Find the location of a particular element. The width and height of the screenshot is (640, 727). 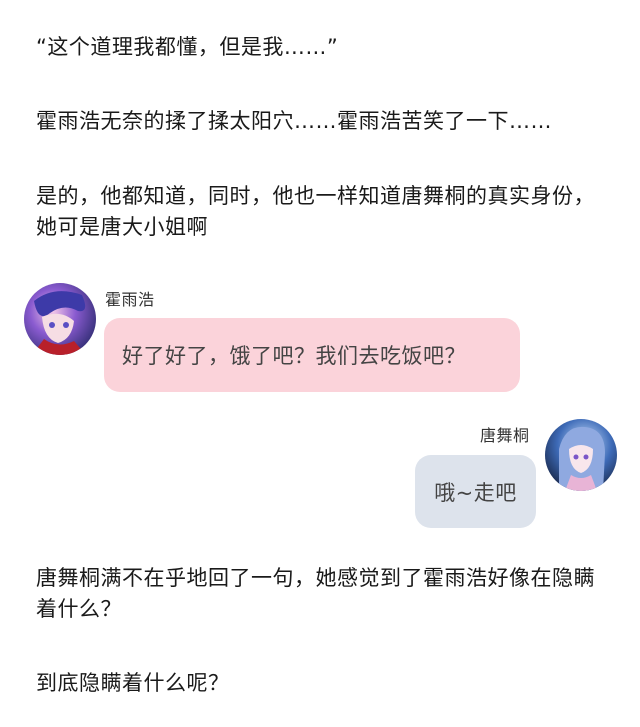

paragraph-4: 唐舞桐满不在乎地回了一句，她感觉到了霍雨浩好像在隐瞒着什么？ is located at coordinates (315, 593).